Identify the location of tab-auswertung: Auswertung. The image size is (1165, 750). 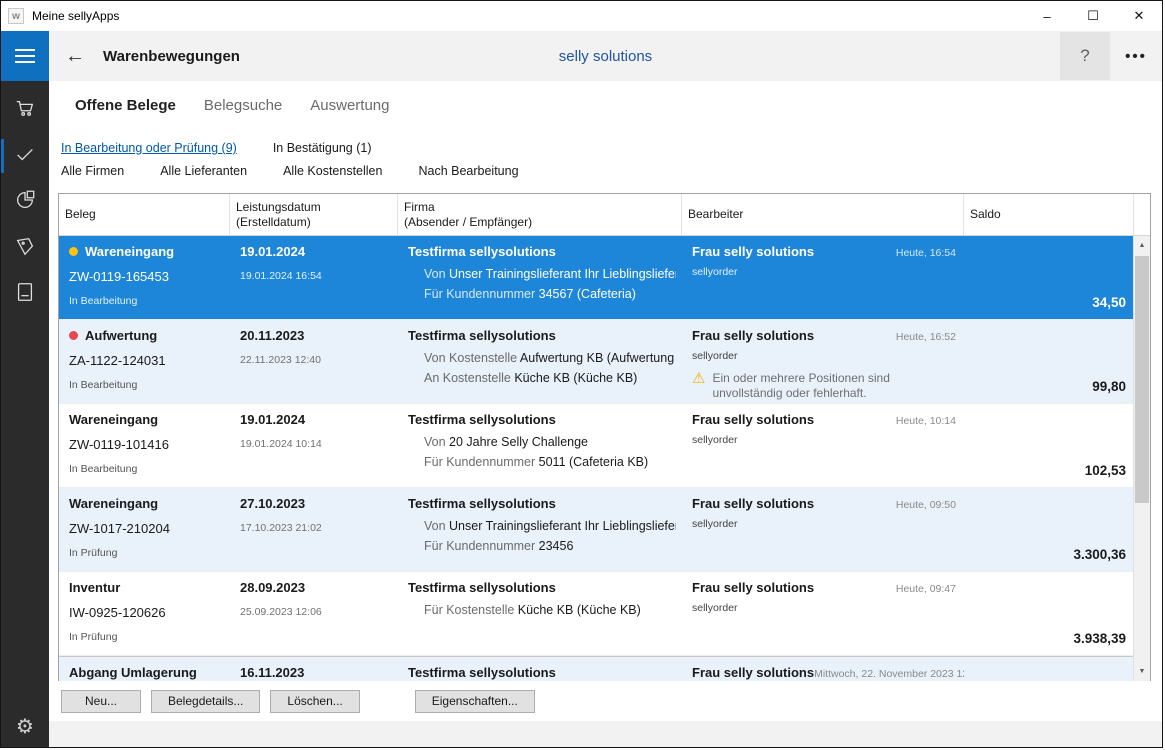
(349, 105).